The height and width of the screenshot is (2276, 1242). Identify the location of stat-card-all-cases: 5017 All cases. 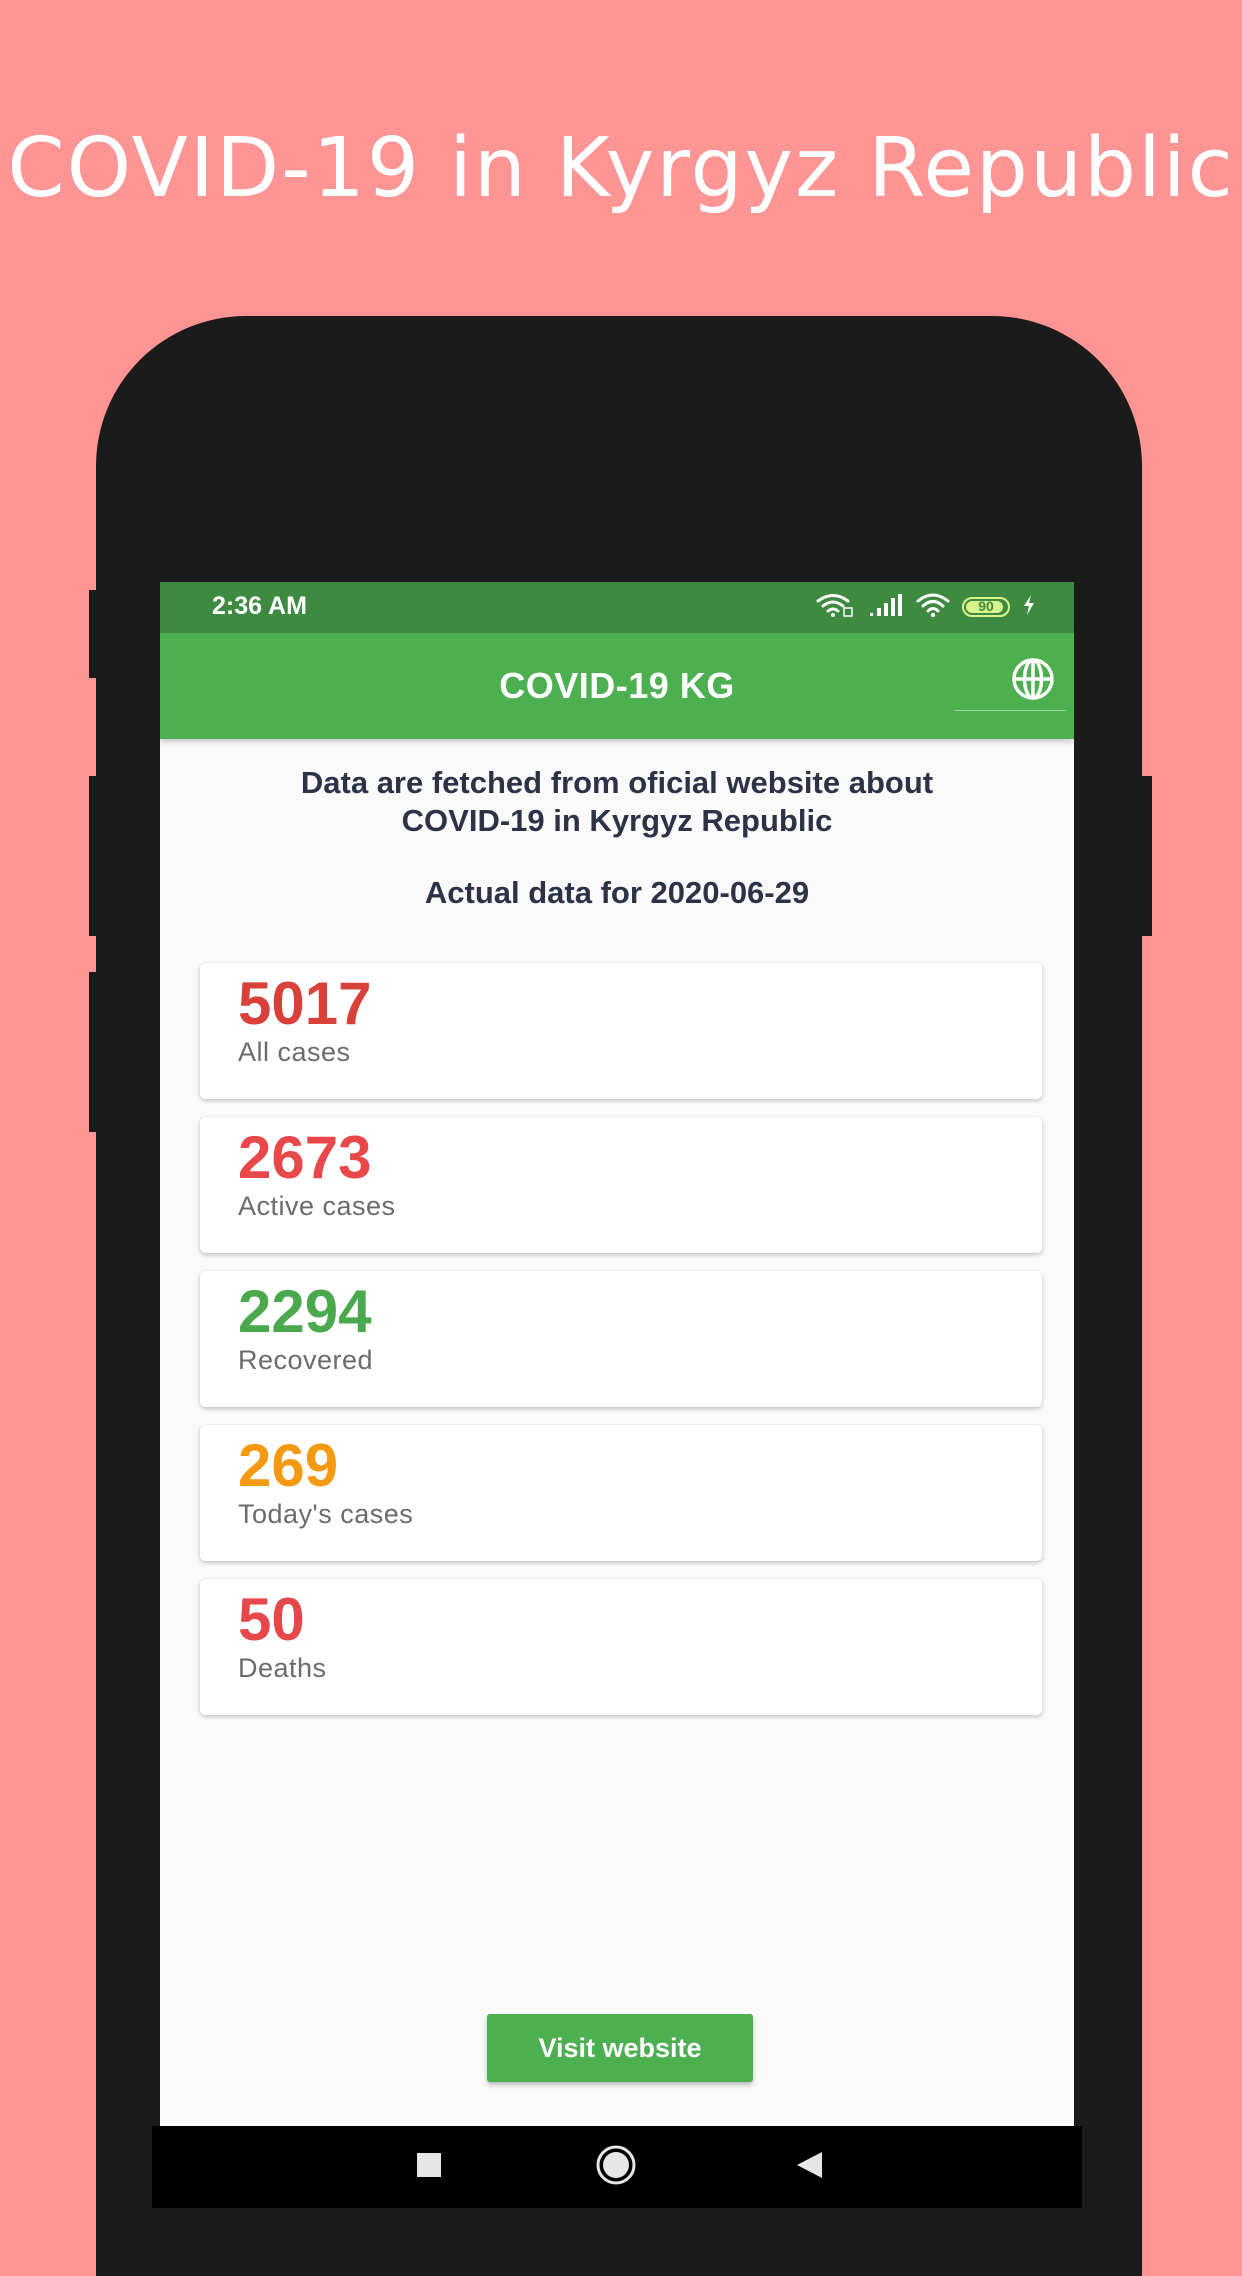
(621, 1031).